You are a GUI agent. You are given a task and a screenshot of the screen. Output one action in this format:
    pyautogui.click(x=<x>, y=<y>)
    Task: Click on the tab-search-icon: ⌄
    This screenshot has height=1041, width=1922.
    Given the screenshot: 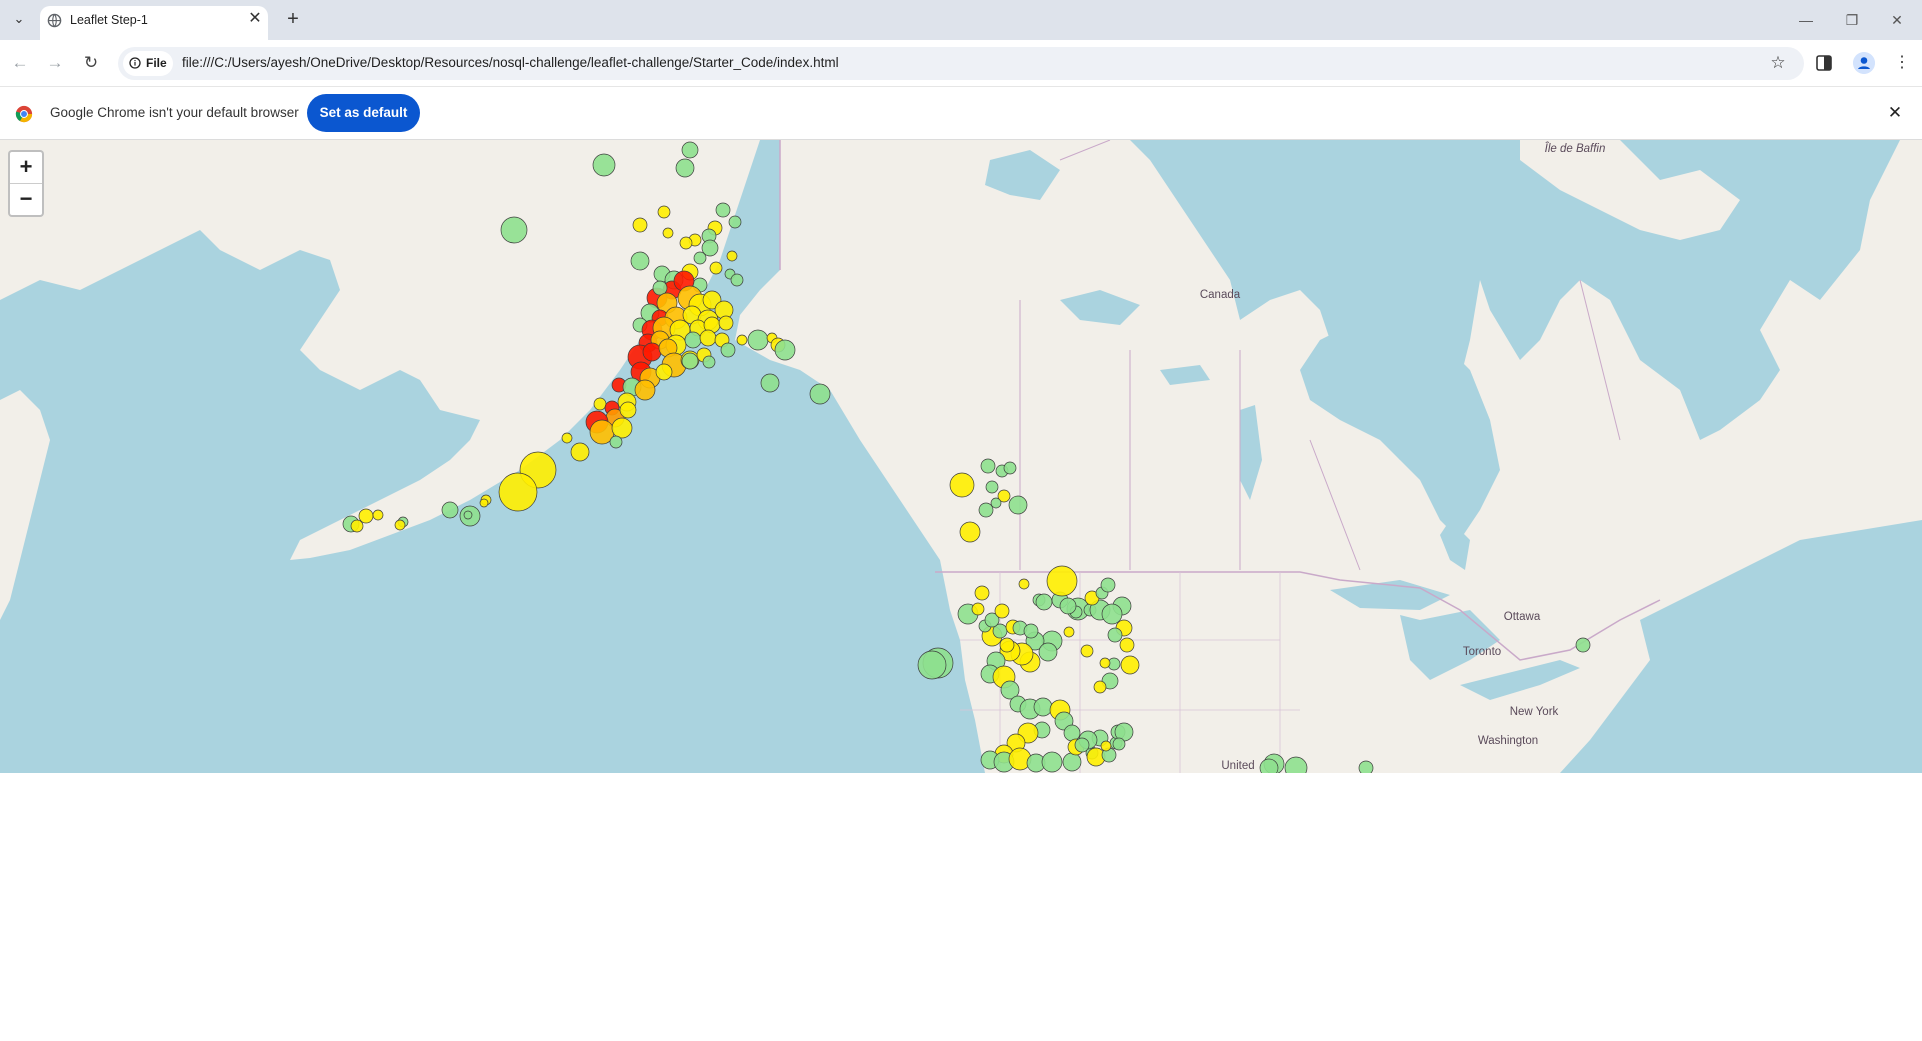 What is the action you would take?
    pyautogui.click(x=19, y=19)
    